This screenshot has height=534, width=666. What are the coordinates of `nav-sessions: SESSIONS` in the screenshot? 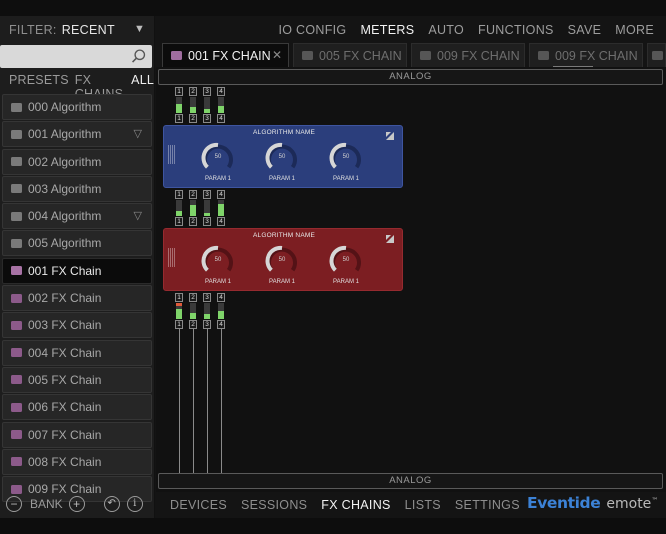 It's located at (274, 505).